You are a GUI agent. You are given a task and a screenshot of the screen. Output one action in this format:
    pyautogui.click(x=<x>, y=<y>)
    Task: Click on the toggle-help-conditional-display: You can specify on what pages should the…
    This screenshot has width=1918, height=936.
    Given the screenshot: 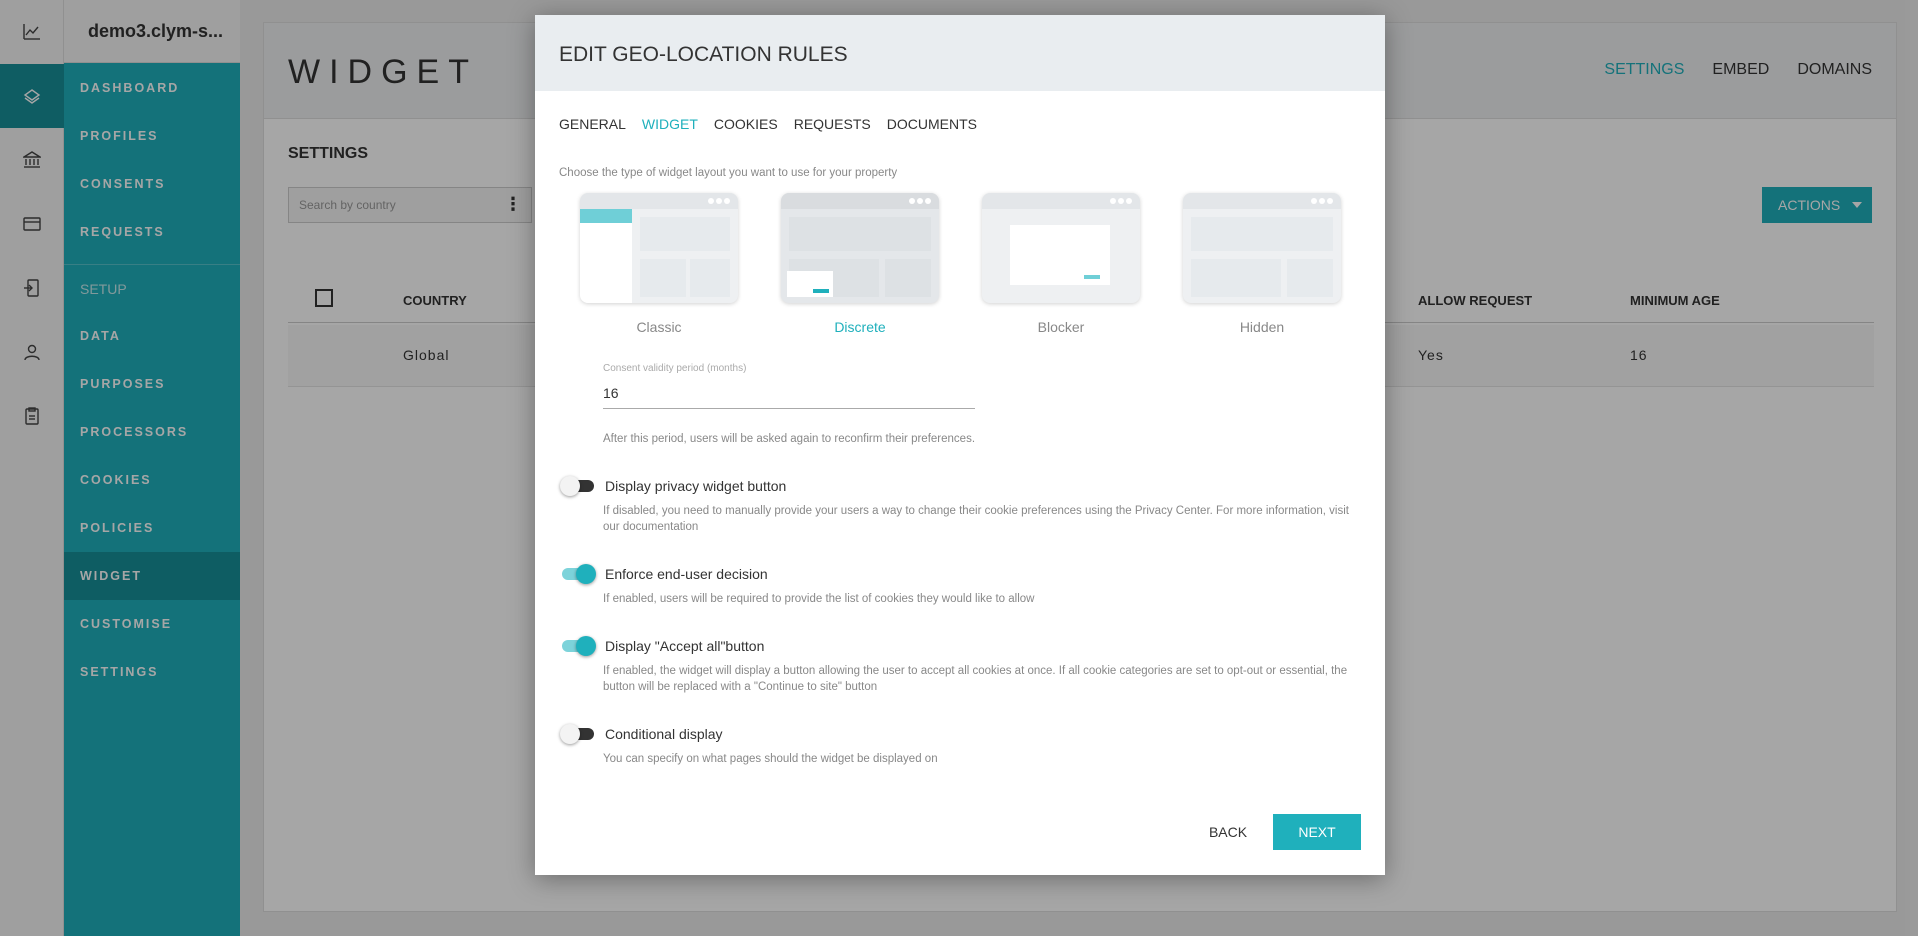 What is the action you would take?
    pyautogui.click(x=770, y=759)
    